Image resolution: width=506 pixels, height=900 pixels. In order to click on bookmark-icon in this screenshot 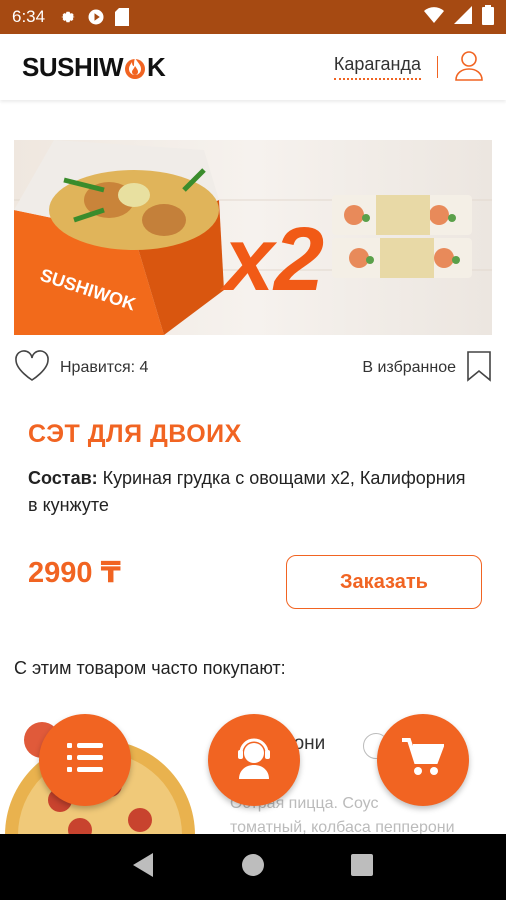, I will do `click(479, 368)`.